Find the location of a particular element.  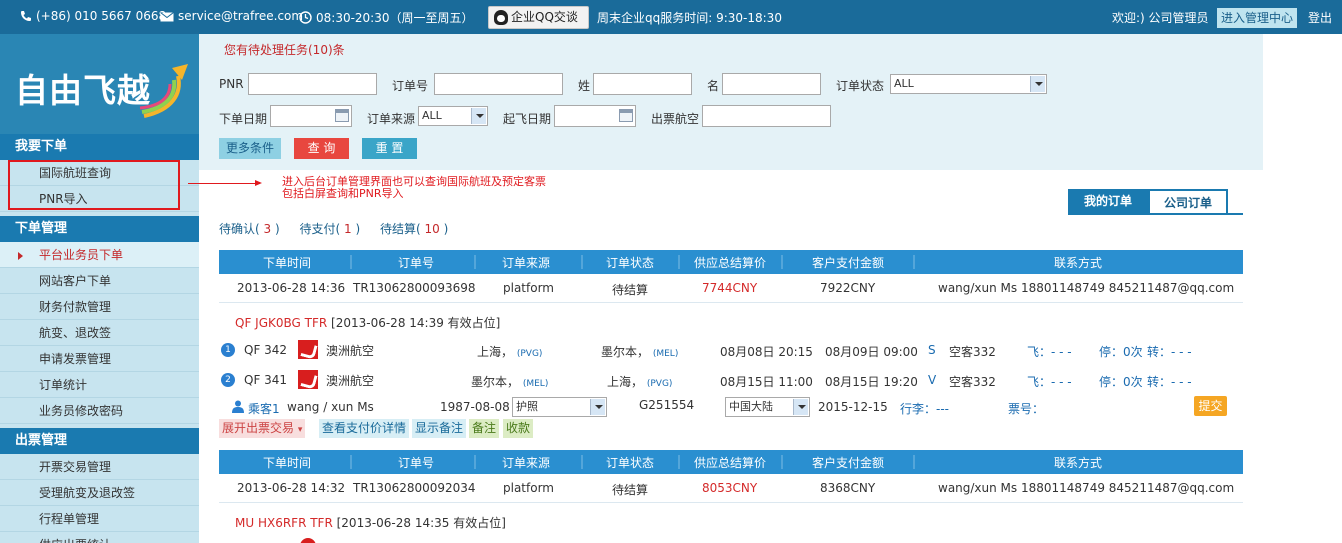

section-order-manage-head: 下单管理 is located at coordinates (99, 229).